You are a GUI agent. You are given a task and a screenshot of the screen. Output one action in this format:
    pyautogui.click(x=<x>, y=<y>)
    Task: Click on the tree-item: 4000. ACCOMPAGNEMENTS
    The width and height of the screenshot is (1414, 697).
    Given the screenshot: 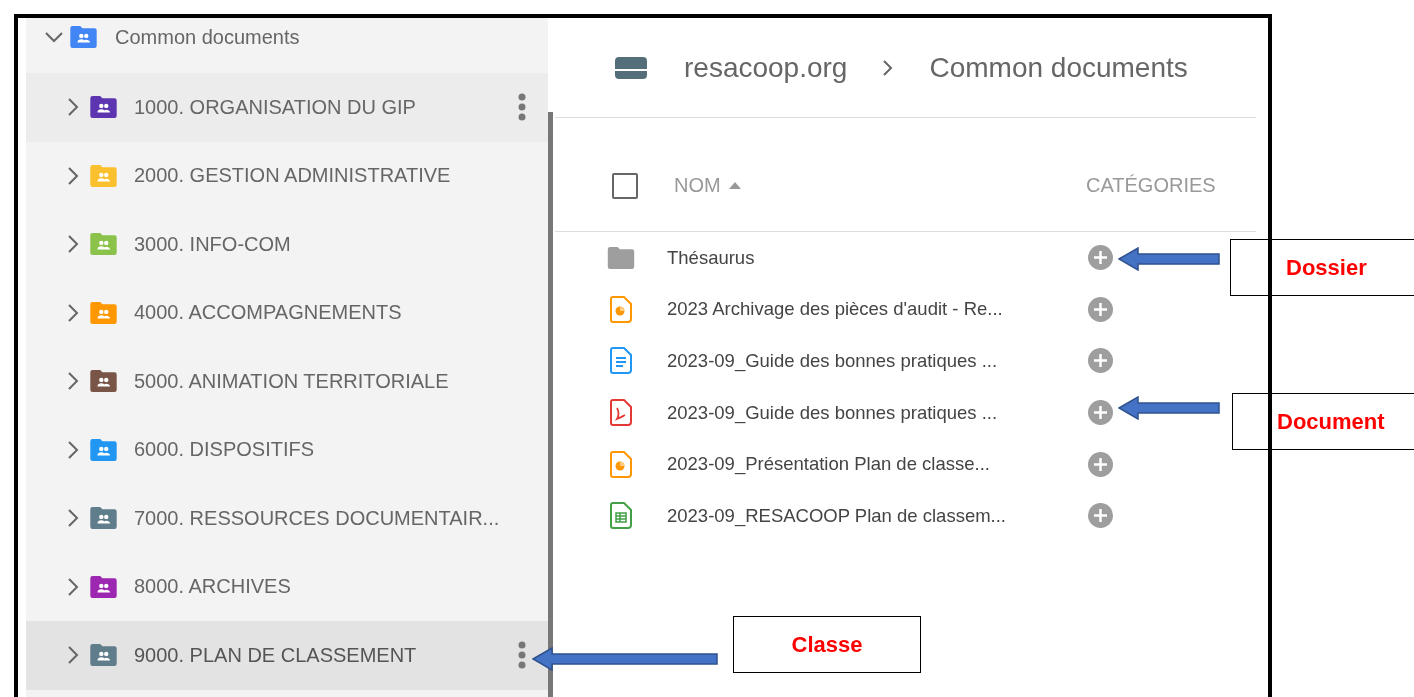 What is the action you would take?
    pyautogui.click(x=287, y=312)
    